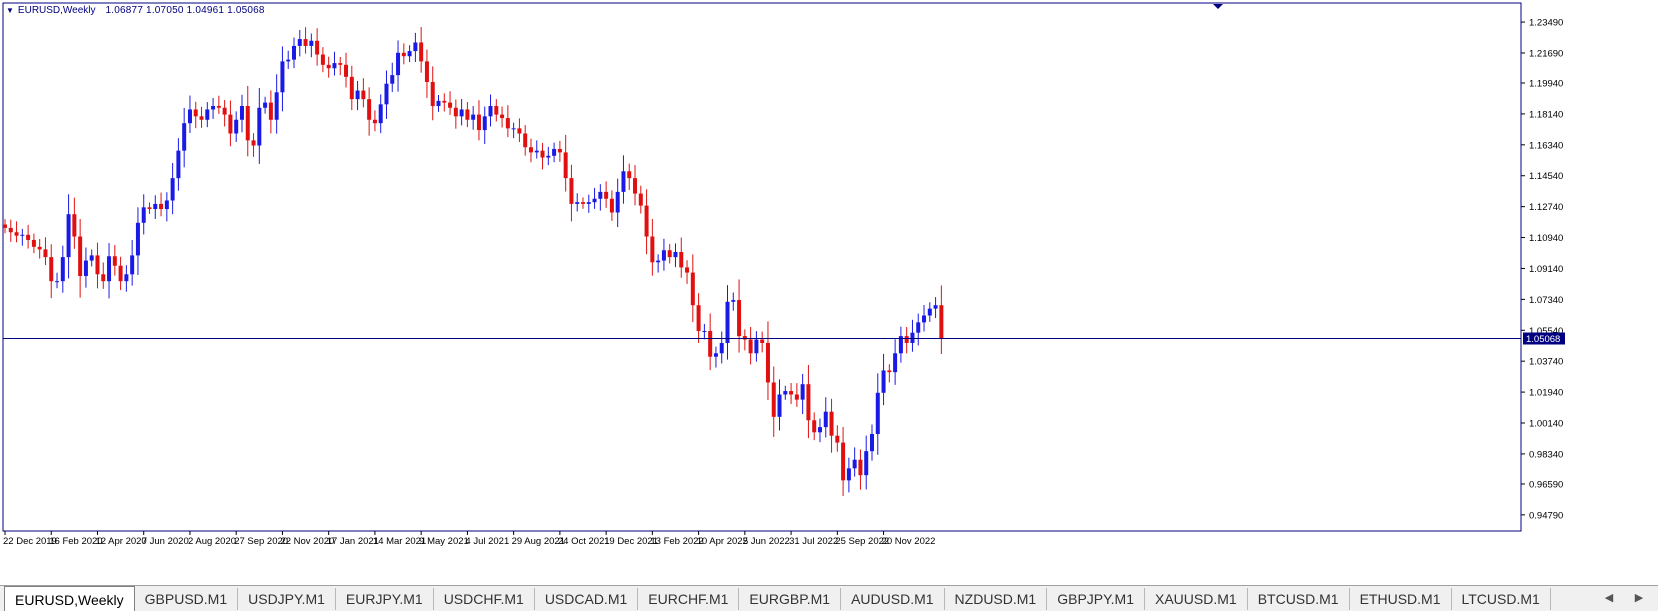  Describe the element at coordinates (1501, 599) in the screenshot. I see `tab-ltcusd-m1: LTCUSD.M1` at that location.